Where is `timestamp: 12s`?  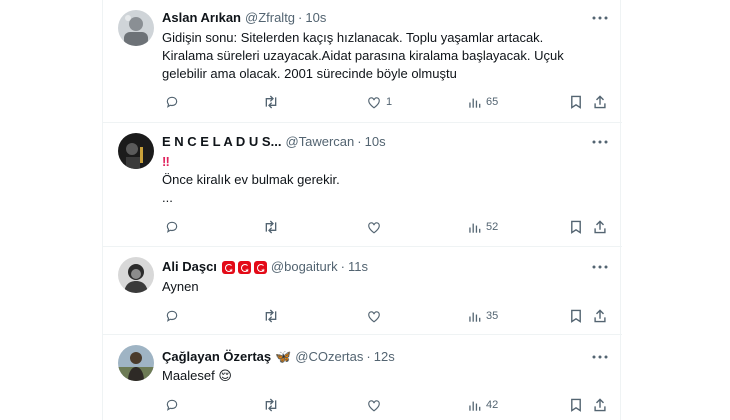 timestamp: 12s is located at coordinates (384, 357).